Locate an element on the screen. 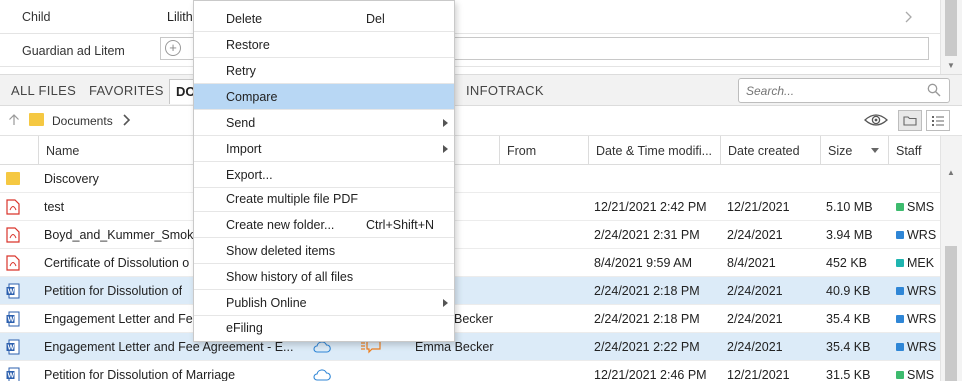 The width and height of the screenshot is (962, 381). modified-date: 2/24/2021 2:22 PM is located at coordinates (647, 347).